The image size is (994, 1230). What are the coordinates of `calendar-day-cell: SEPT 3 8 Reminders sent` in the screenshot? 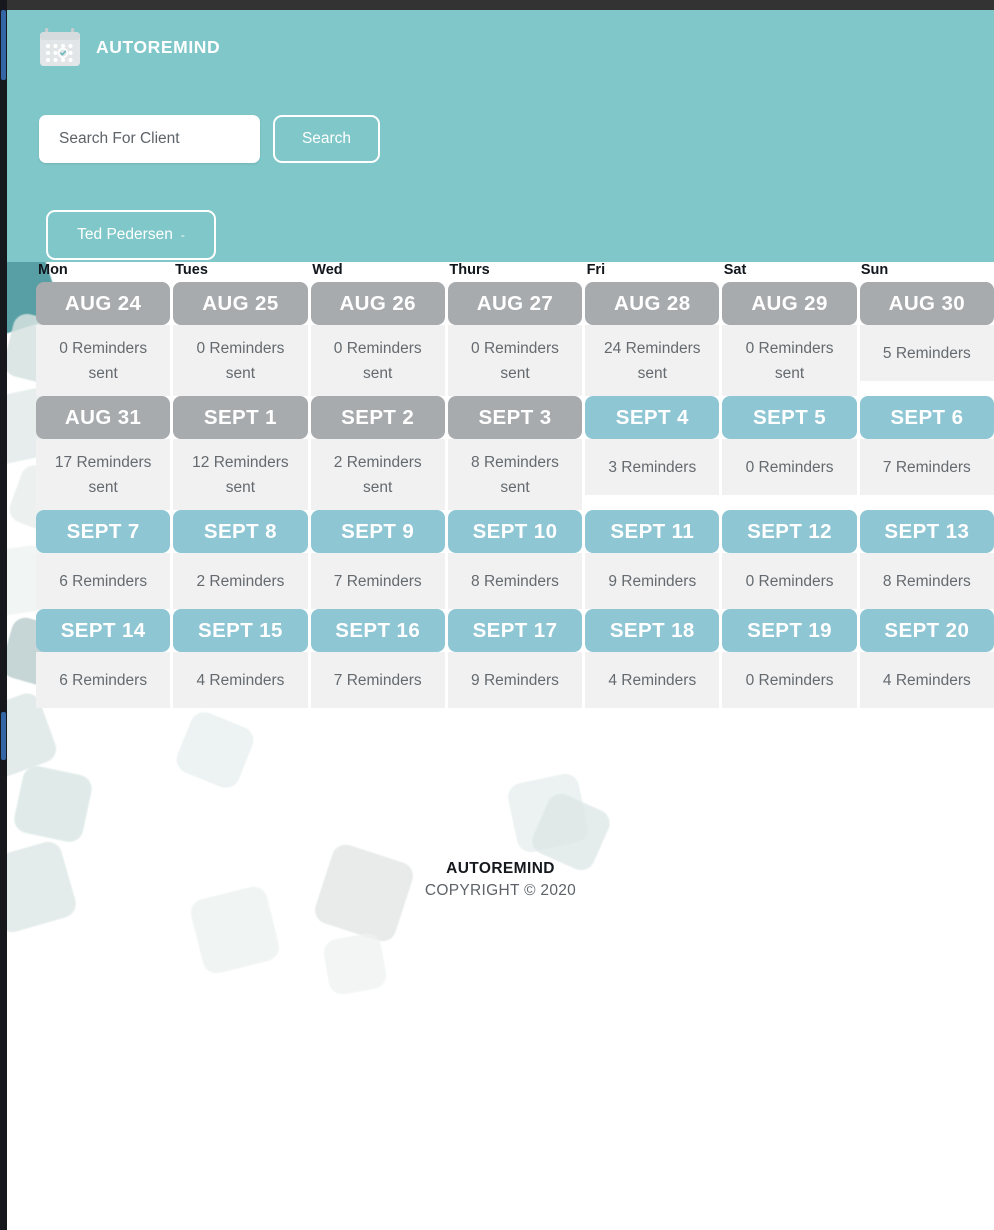 It's located at (515, 453).